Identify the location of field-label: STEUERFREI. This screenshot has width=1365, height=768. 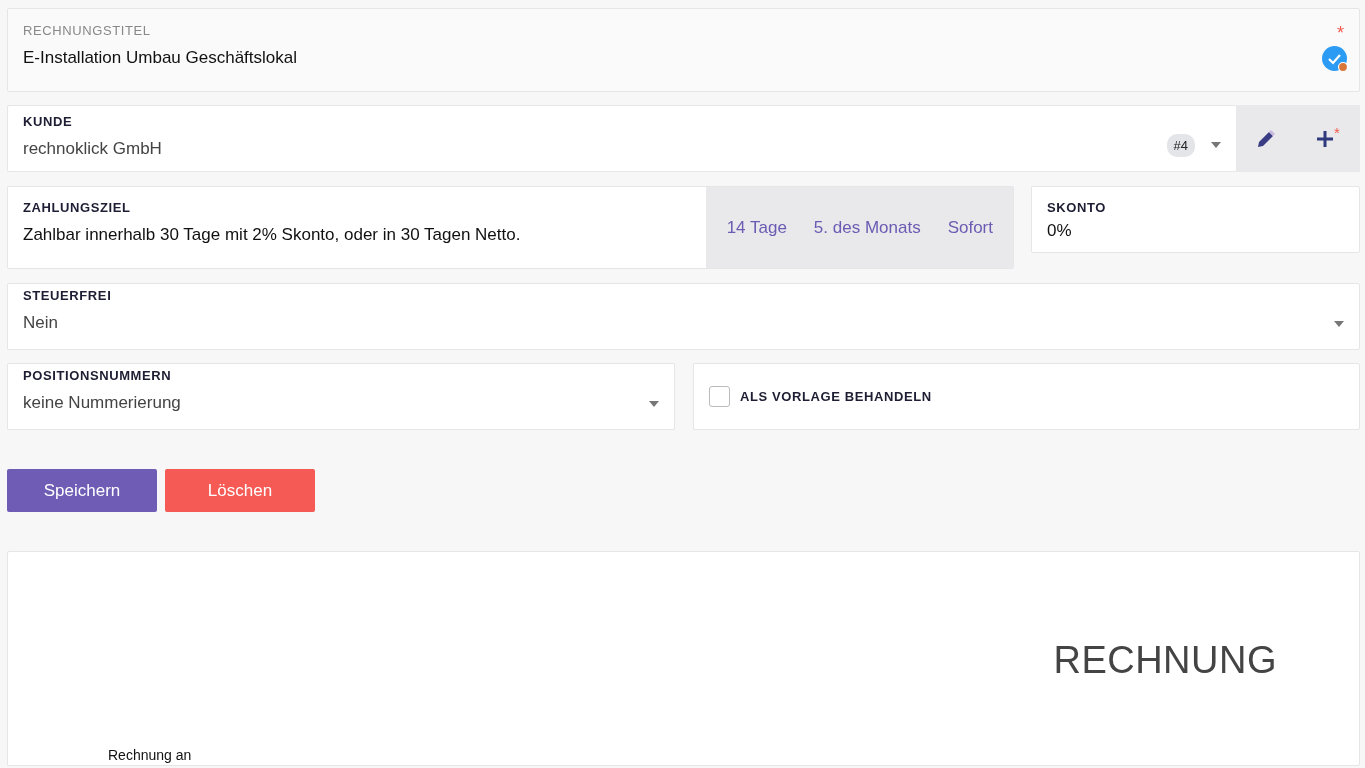
(67, 295).